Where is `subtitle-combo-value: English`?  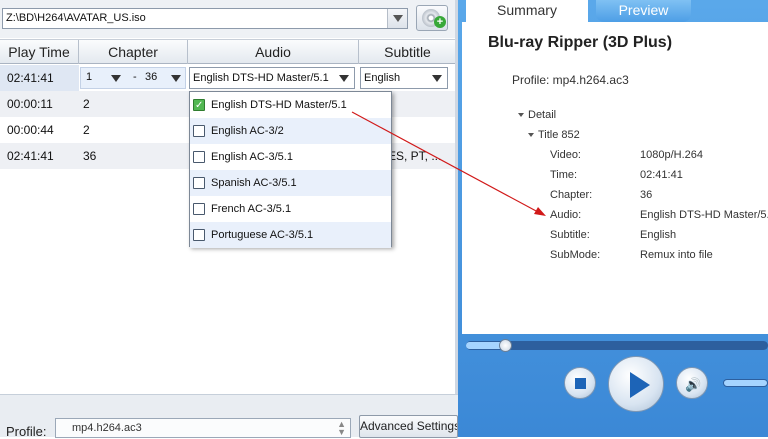 subtitle-combo-value: English is located at coordinates (382, 78).